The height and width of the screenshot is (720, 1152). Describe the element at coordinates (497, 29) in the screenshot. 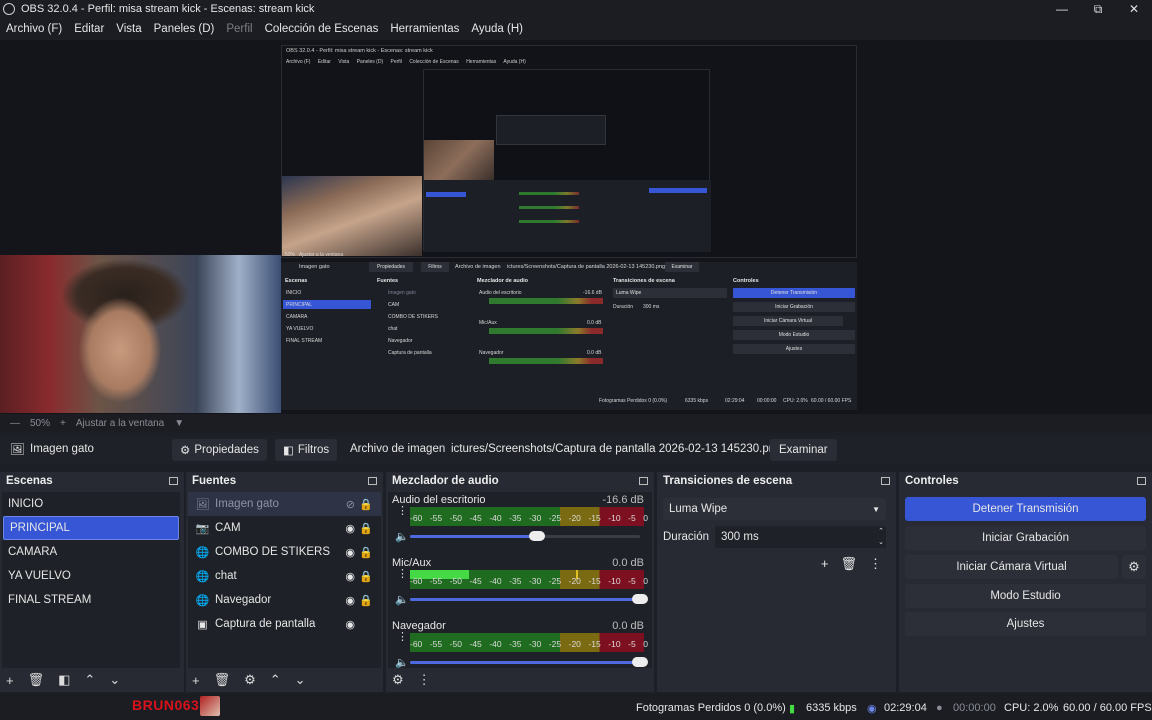

I see `menu-ayuda: Ayuda (H)` at that location.